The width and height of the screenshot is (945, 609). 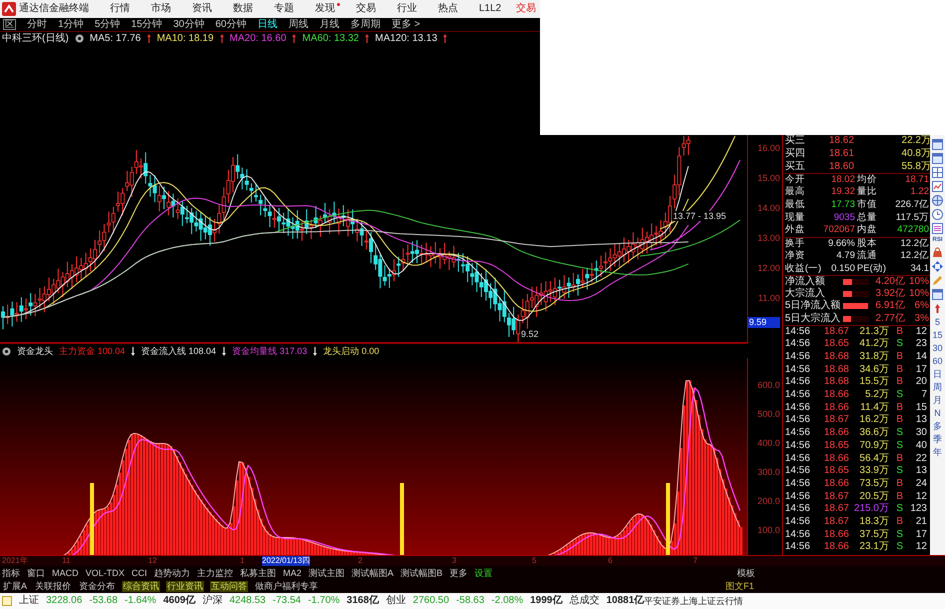 I want to click on indicator-tab: 指标, so click(x=11, y=573).